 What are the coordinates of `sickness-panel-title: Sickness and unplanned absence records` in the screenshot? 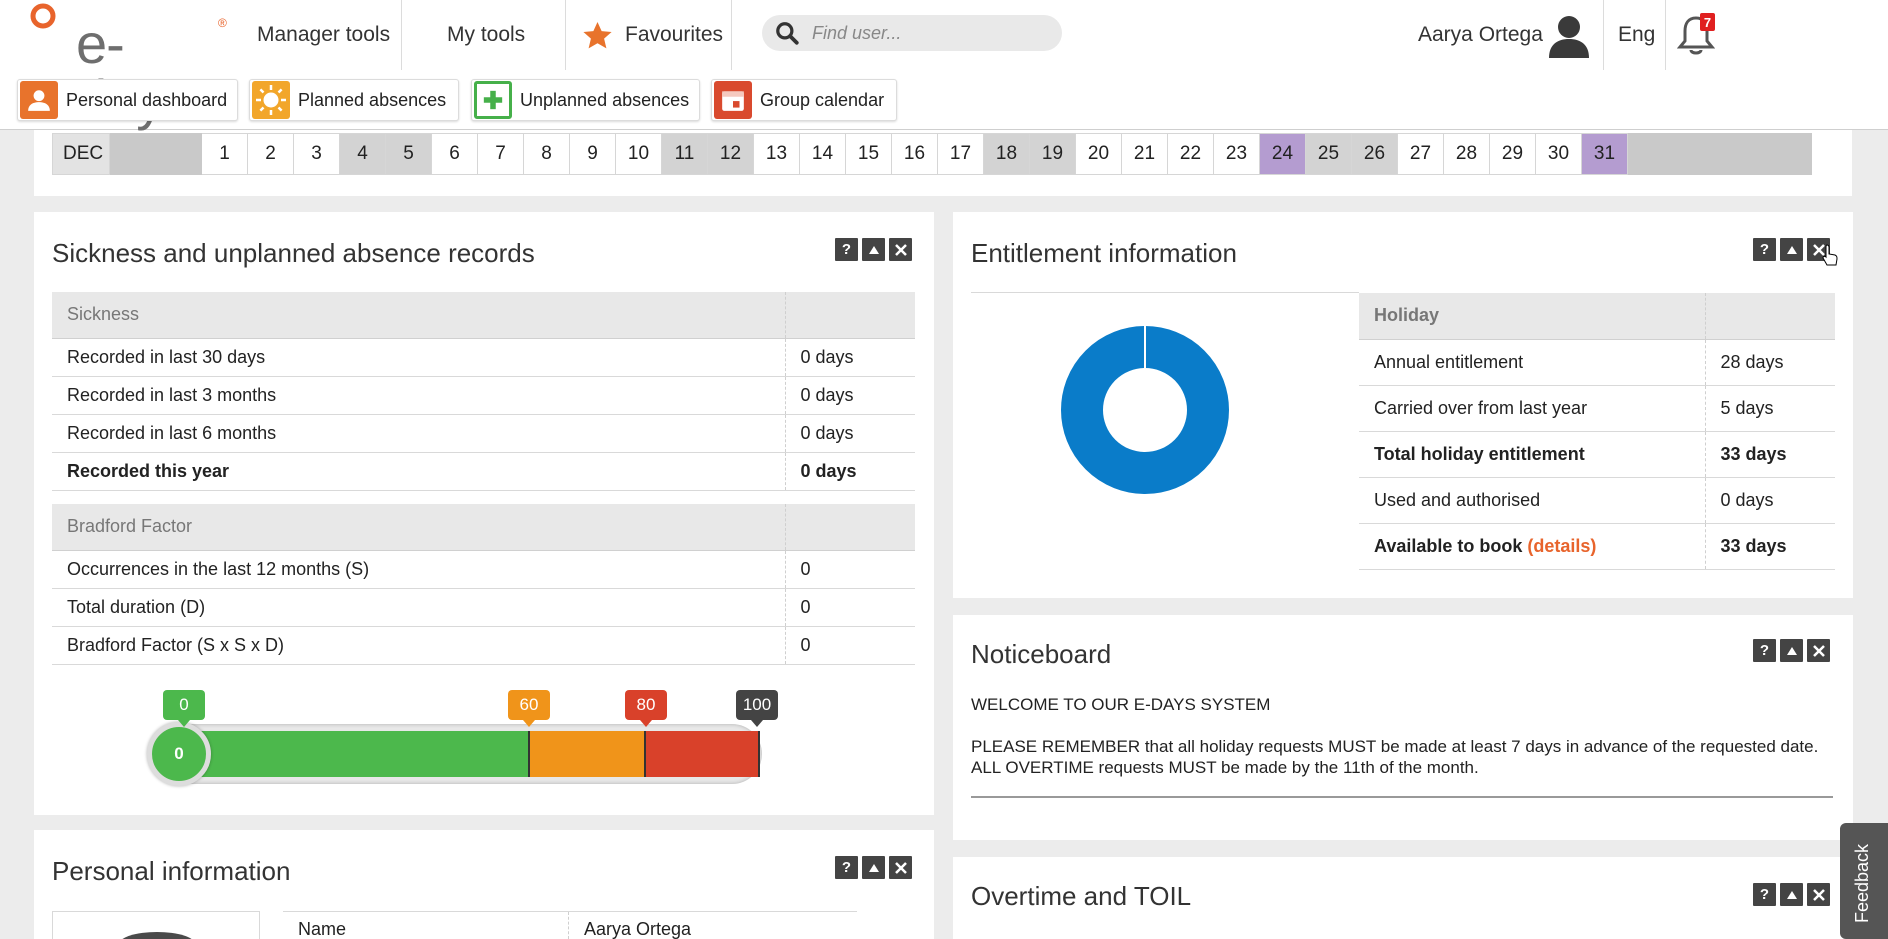 It's located at (293, 253).